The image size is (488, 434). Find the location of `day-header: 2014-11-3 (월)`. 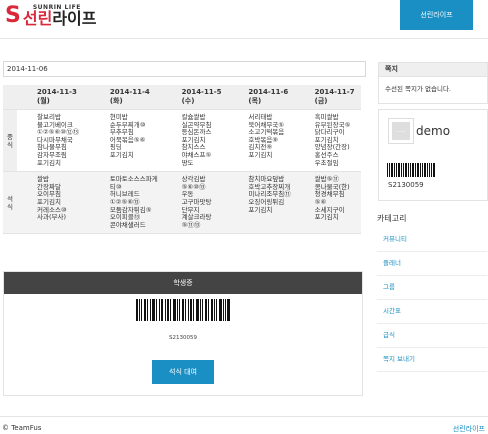

day-header: 2014-11-3 (월) is located at coordinates (53, 97).